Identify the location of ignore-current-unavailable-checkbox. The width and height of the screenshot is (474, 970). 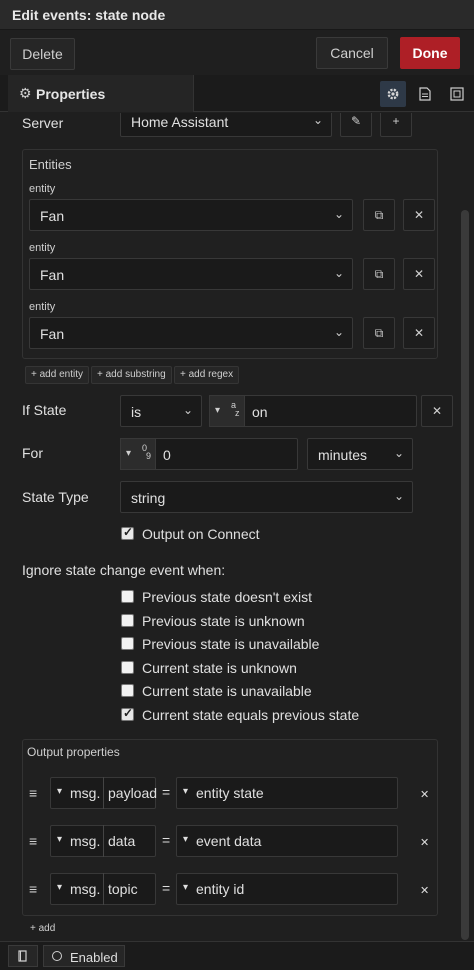
(127, 690).